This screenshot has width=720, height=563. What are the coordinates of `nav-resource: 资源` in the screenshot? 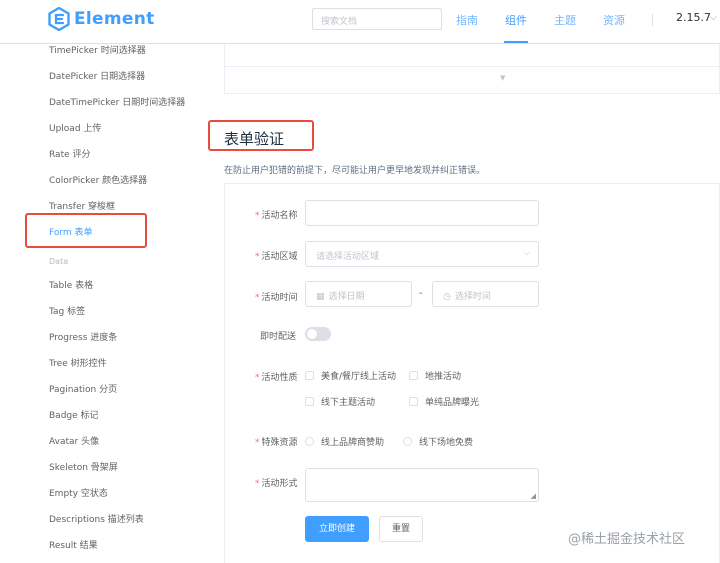 It's located at (614, 20).